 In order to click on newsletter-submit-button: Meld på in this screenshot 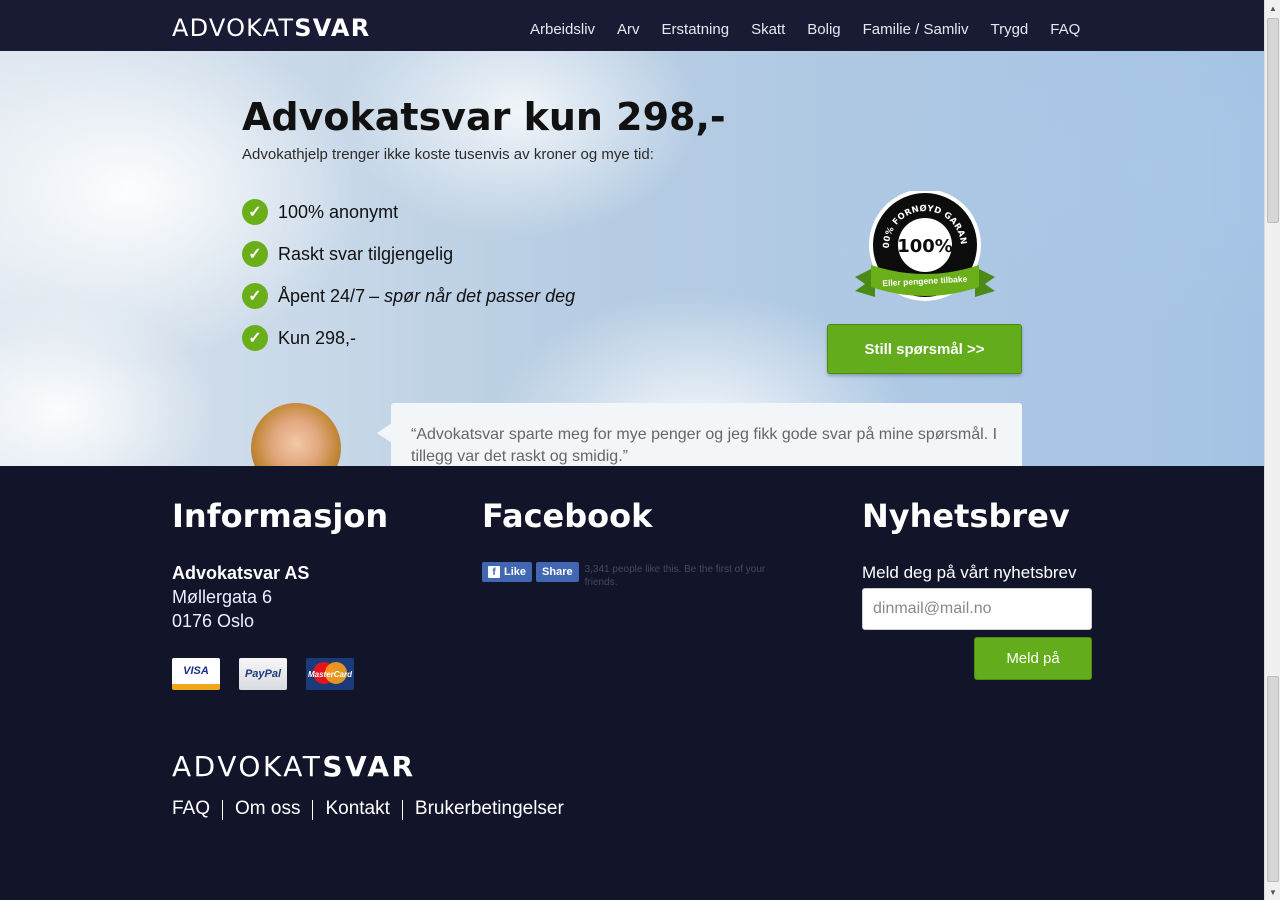, I will do `click(1033, 658)`.